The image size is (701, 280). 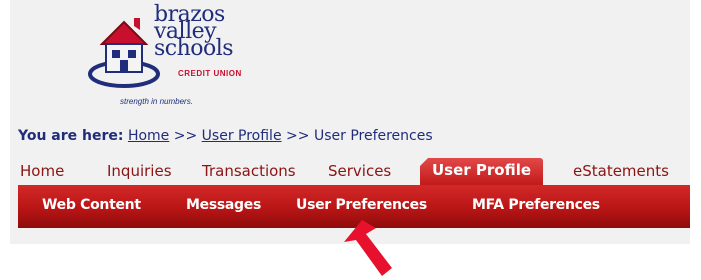 I want to click on brand-tagline: strength in numbers., so click(x=156, y=101).